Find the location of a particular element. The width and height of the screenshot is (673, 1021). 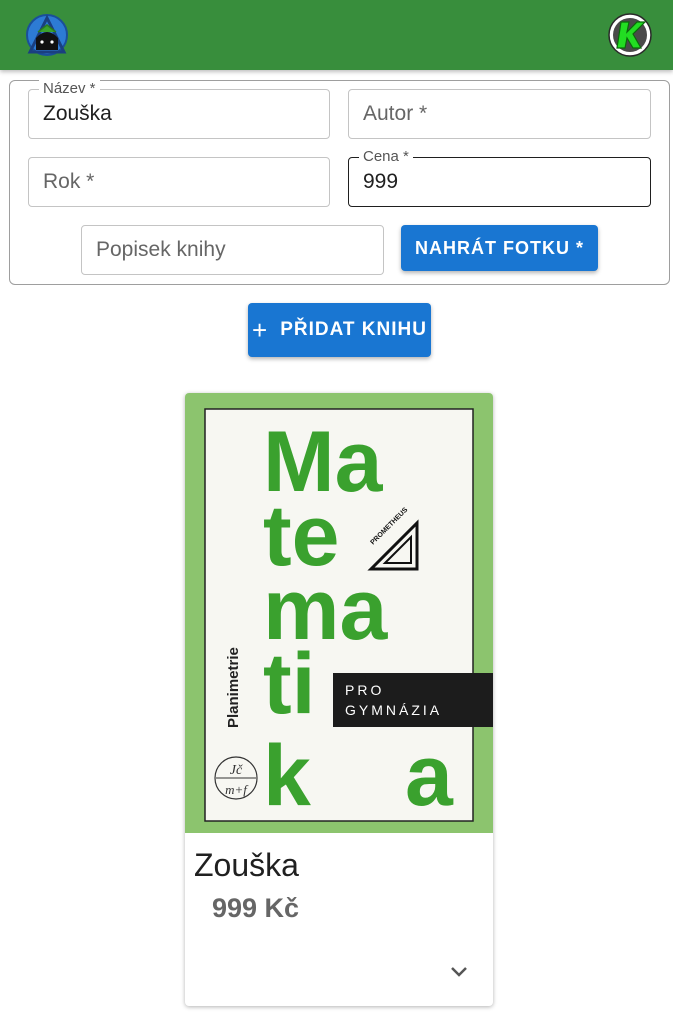

autor-field is located at coordinates (499, 114).